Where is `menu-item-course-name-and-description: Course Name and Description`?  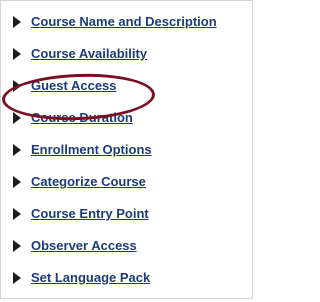
menu-item-course-name-and-description: Course Name and Description is located at coordinates (126, 30).